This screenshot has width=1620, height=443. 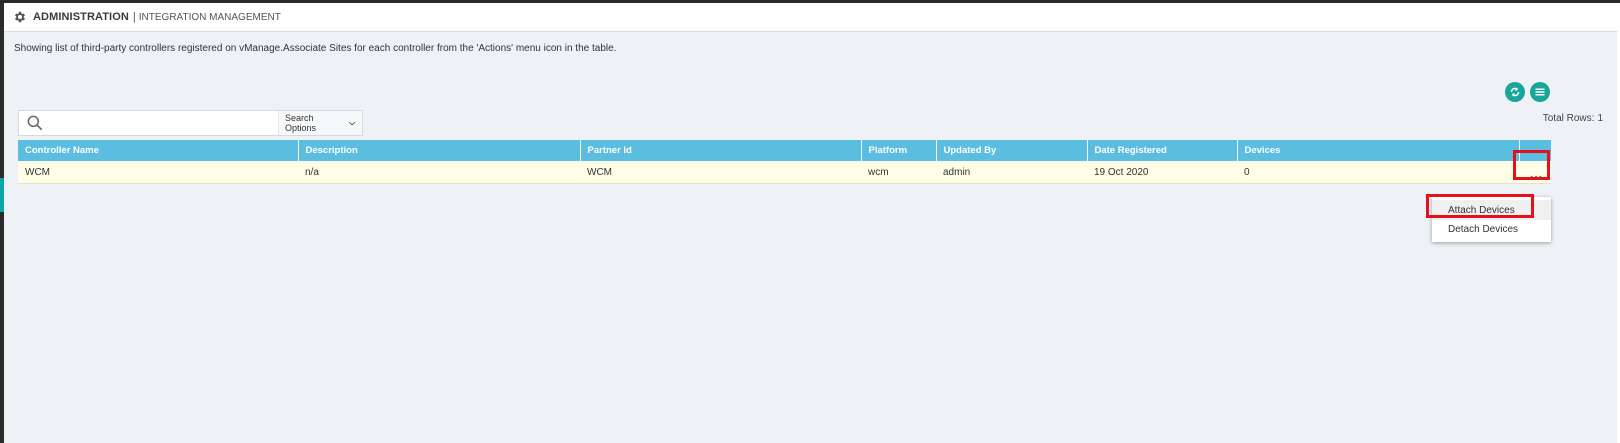 I want to click on cell-controller-name: WCM, so click(x=158, y=172).